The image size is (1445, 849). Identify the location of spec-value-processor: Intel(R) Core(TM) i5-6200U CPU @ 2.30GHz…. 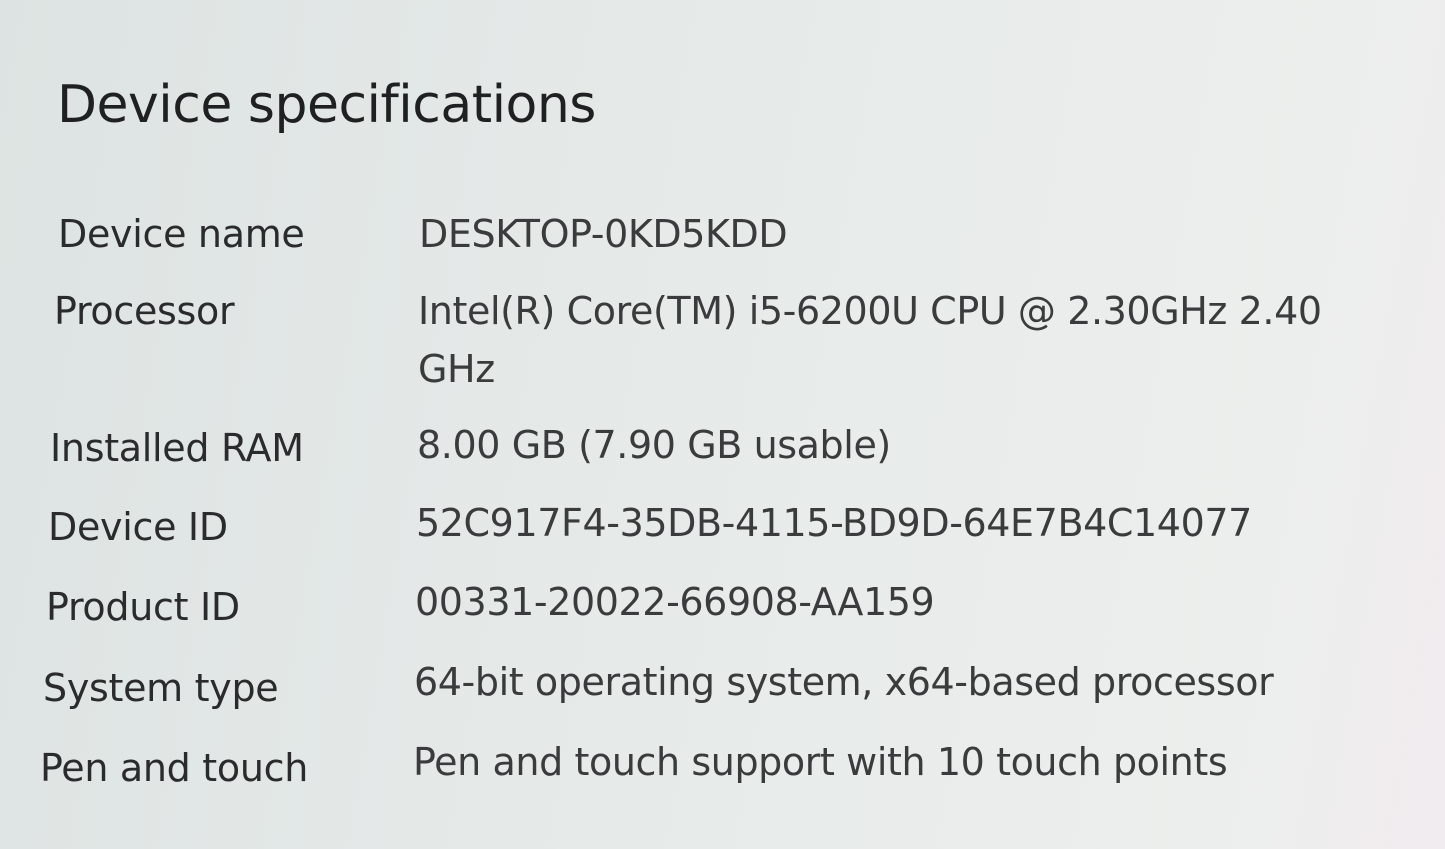
(905, 340).